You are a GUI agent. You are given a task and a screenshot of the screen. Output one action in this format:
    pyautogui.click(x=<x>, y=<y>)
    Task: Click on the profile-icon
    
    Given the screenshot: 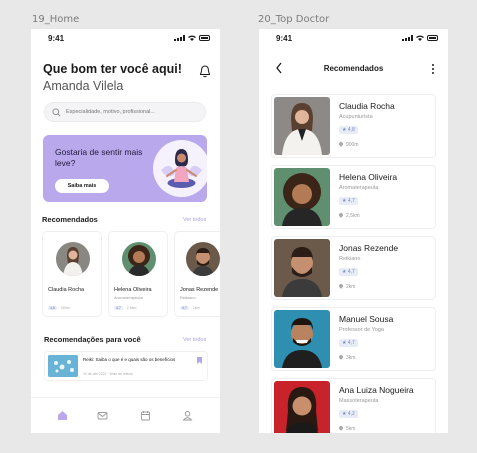 What is the action you would take?
    pyautogui.click(x=187, y=415)
    